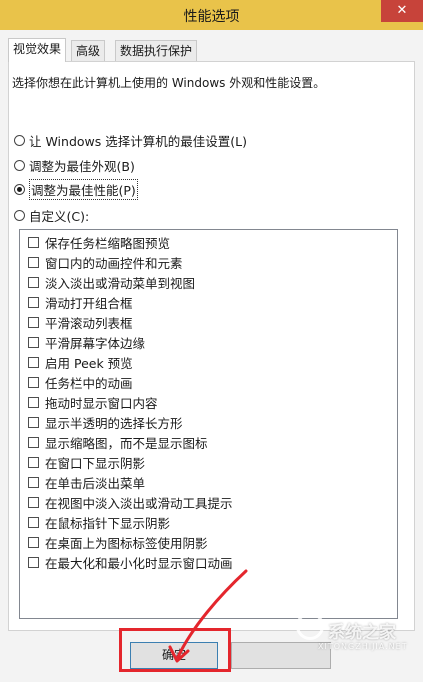 Image resolution: width=423 pixels, height=682 pixels. I want to click on list-item: 在窗口下显示阴影, so click(86, 462).